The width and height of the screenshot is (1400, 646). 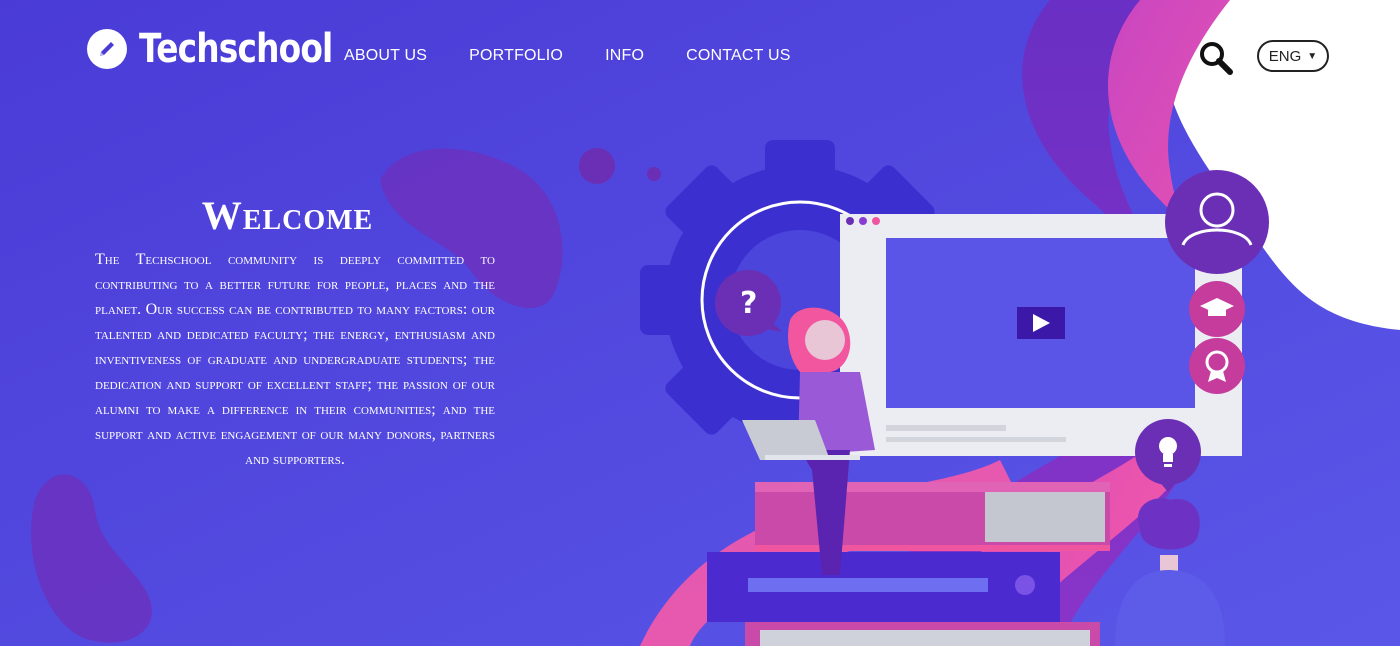 What do you see at coordinates (1285, 56) in the screenshot?
I see `language-value: ENG` at bounding box center [1285, 56].